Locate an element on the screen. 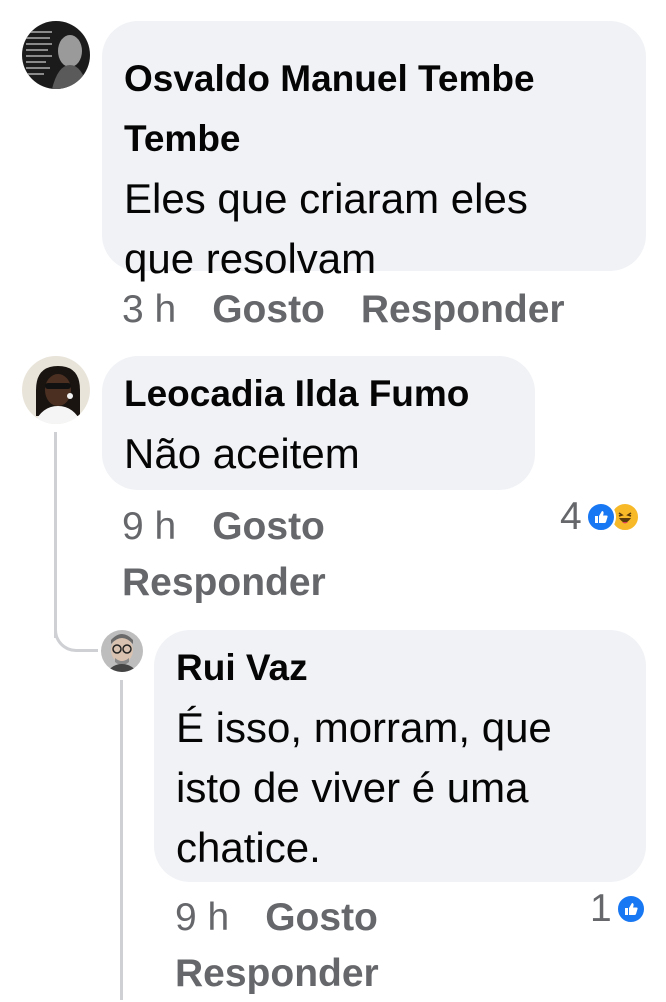 Image resolution: width=666 pixels, height=1002 pixels. comment-text: É isso, morram, que is located at coordinates (364, 727).